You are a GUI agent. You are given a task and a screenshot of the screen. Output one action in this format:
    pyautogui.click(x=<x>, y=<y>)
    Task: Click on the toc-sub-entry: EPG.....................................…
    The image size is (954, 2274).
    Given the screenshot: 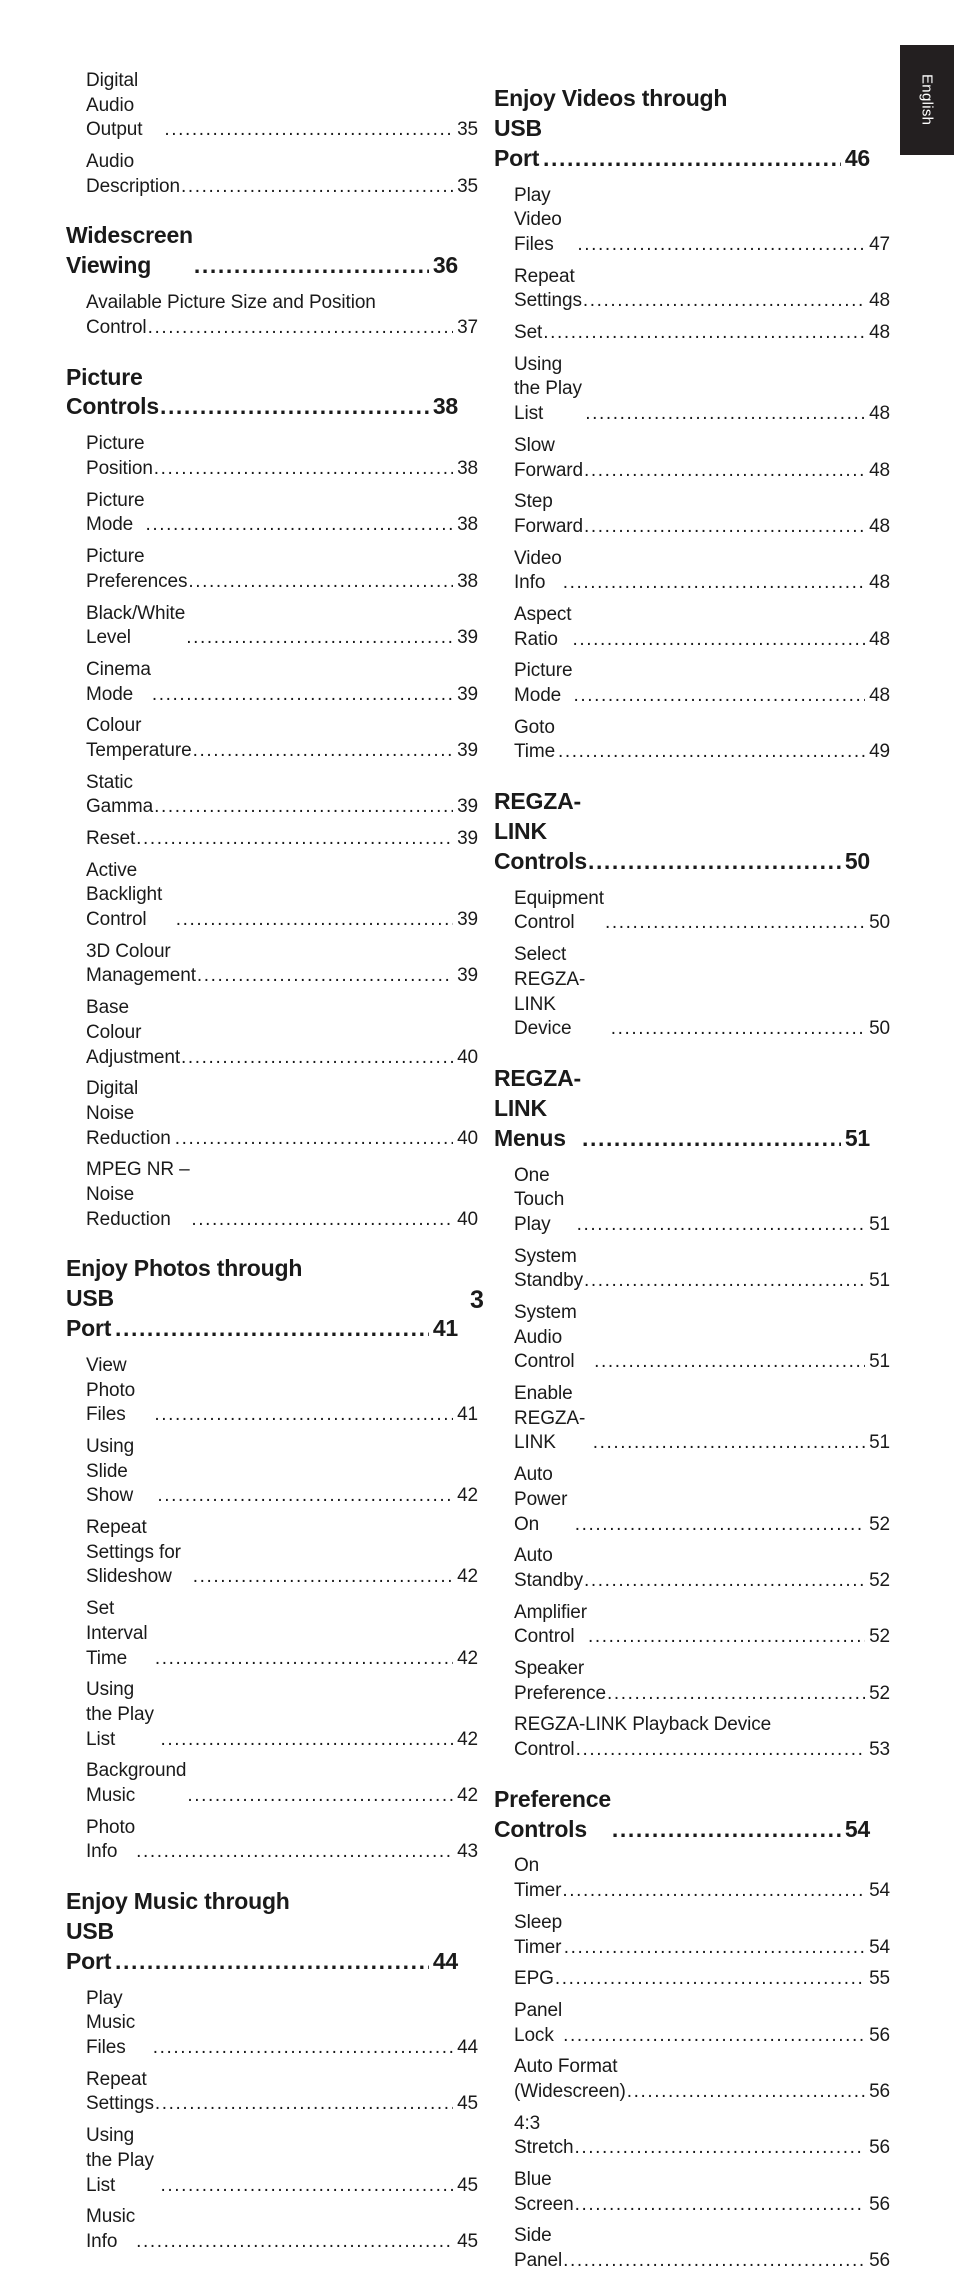 What is the action you would take?
    pyautogui.click(x=692, y=1979)
    